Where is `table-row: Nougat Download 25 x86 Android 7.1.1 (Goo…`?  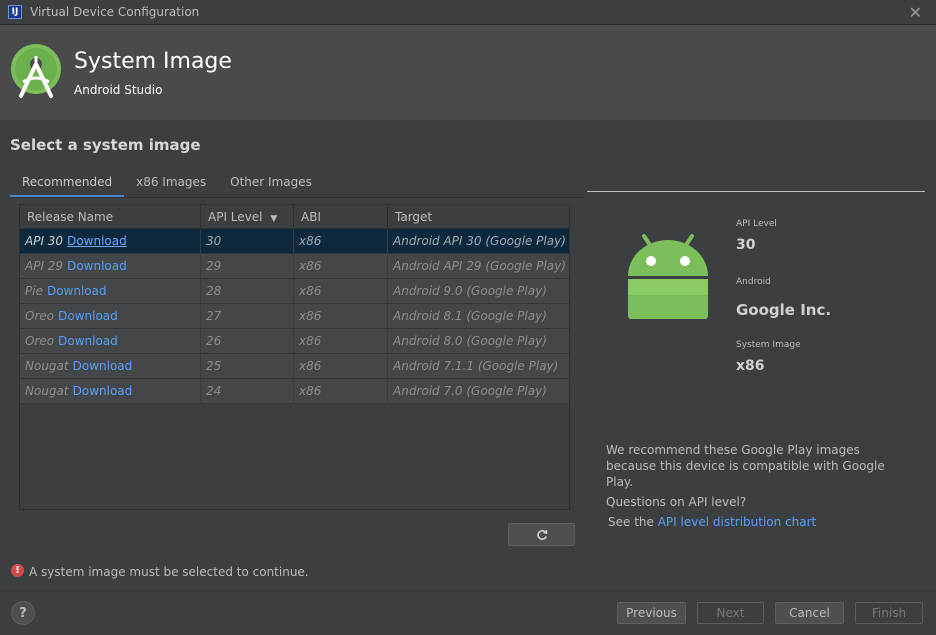
table-row: Nougat Download 25 x86 Android 7.1.1 (Goo… is located at coordinates (294, 366).